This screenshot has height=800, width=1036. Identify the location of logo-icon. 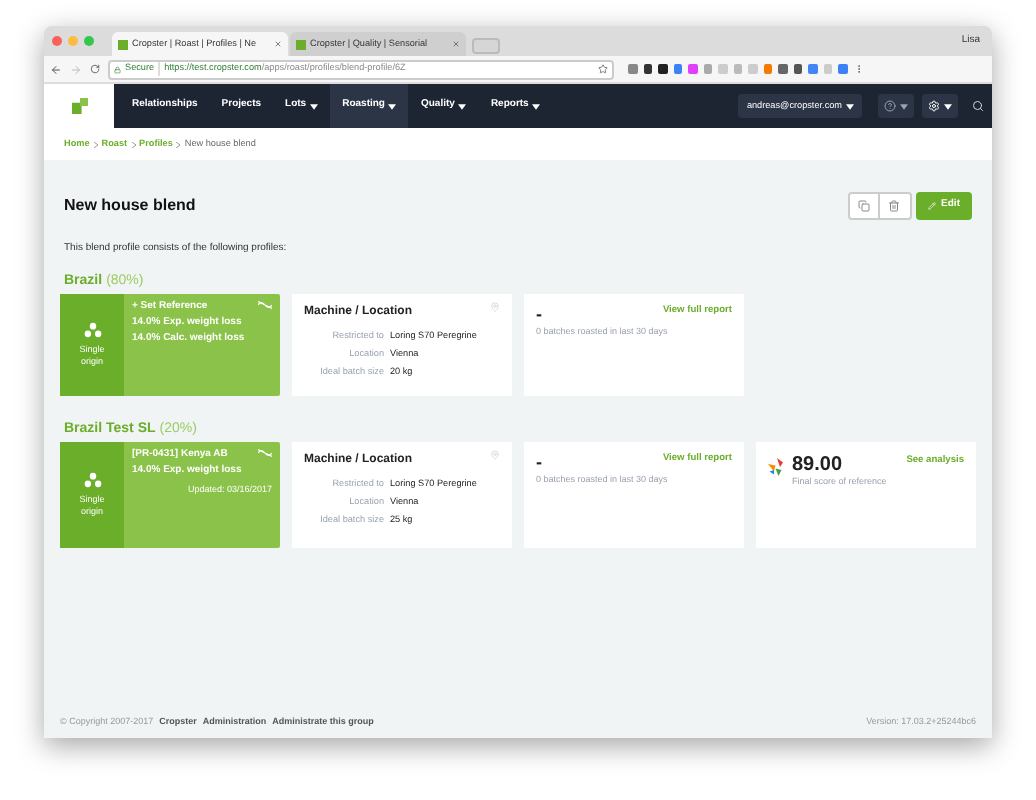
(79, 106).